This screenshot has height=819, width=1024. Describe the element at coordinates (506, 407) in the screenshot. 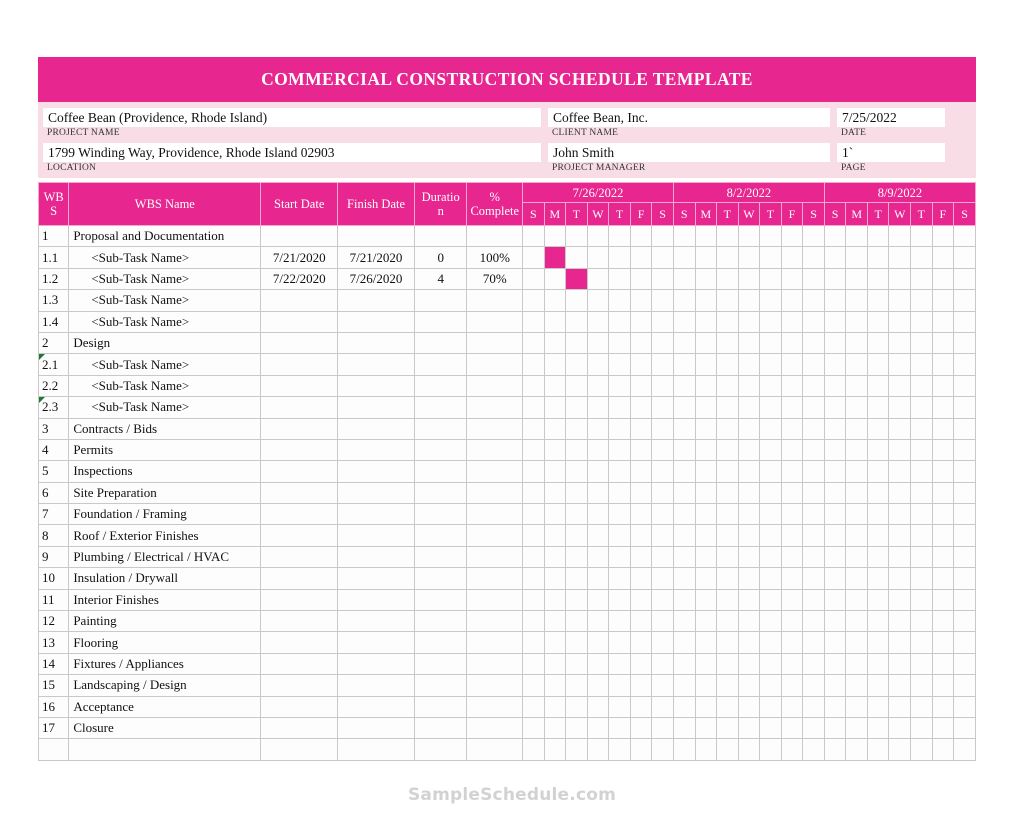

I see `table-row: 2.3 <Sub-Task Name>` at that location.